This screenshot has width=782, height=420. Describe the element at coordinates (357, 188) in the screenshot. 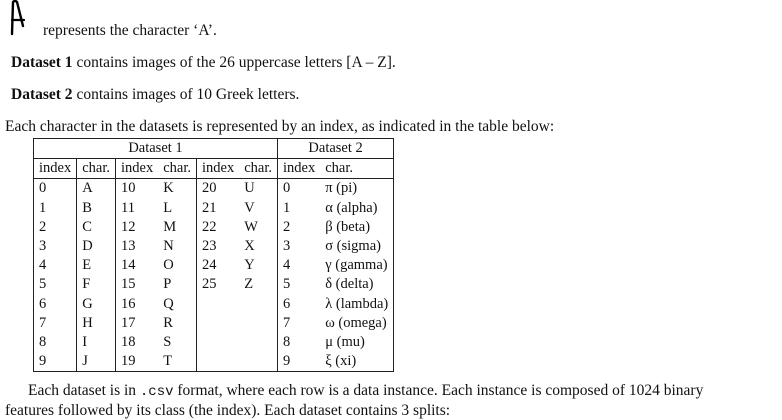

I see `greek-char-cell: π (pi)` at that location.